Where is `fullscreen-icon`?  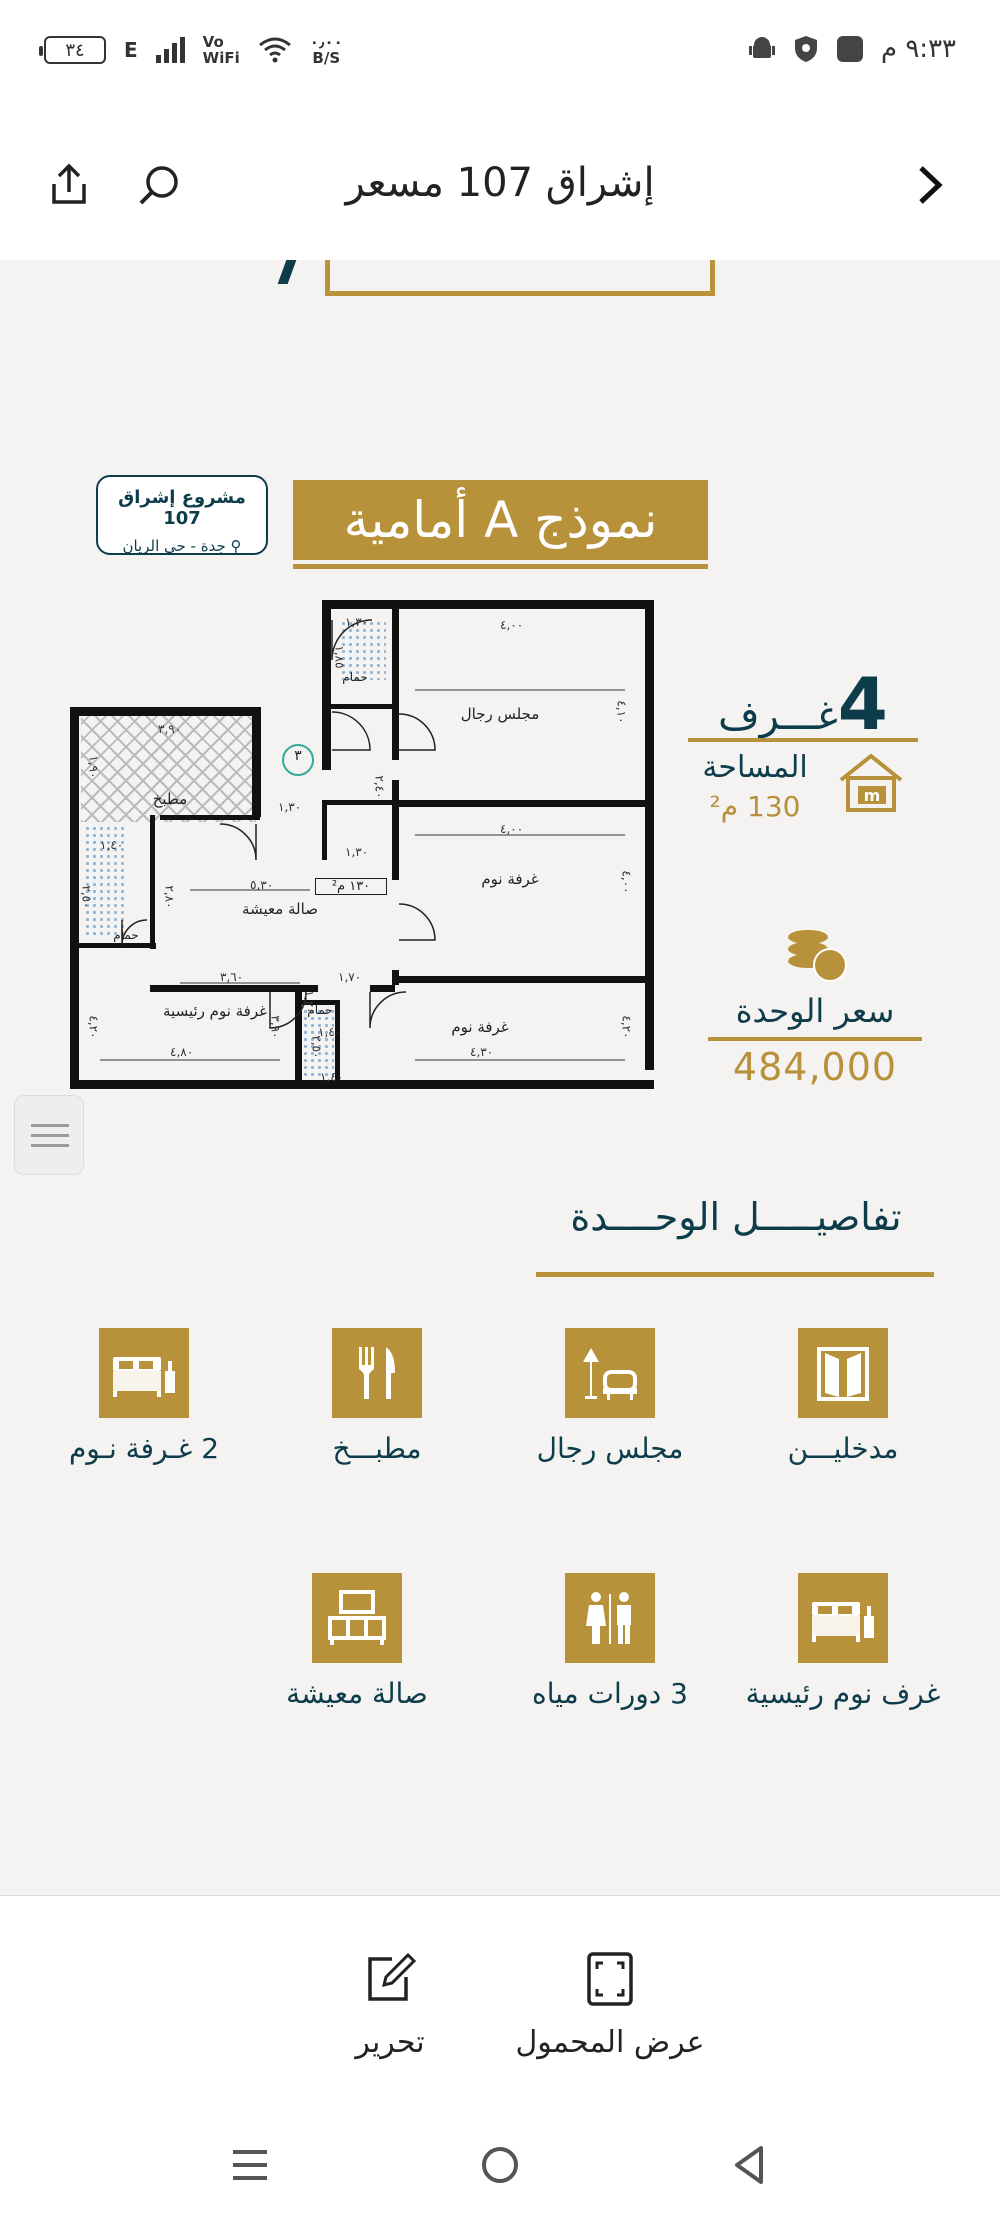 fullscreen-icon is located at coordinates (610, 1979).